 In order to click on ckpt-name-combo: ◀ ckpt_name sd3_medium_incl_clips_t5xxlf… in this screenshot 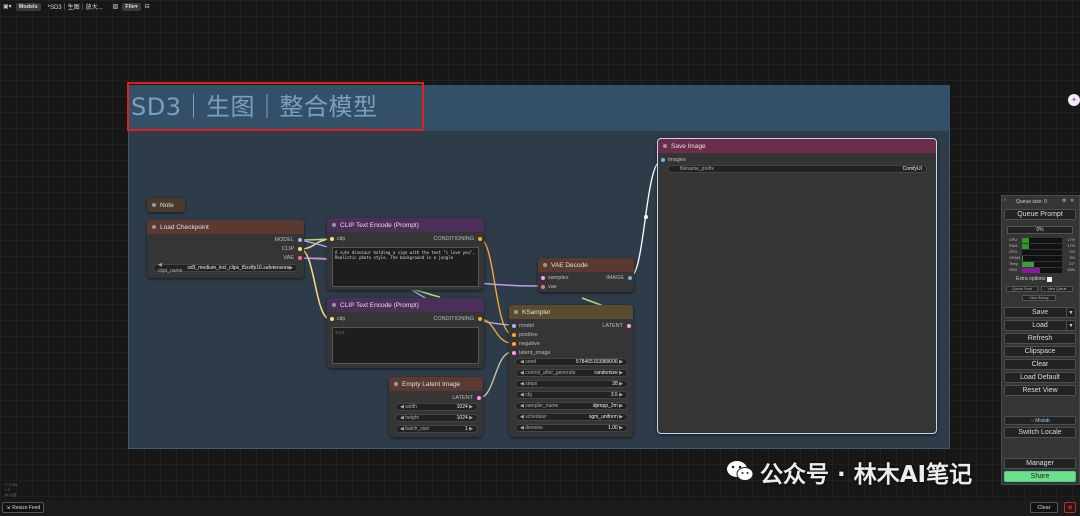, I will do `click(225, 268)`.